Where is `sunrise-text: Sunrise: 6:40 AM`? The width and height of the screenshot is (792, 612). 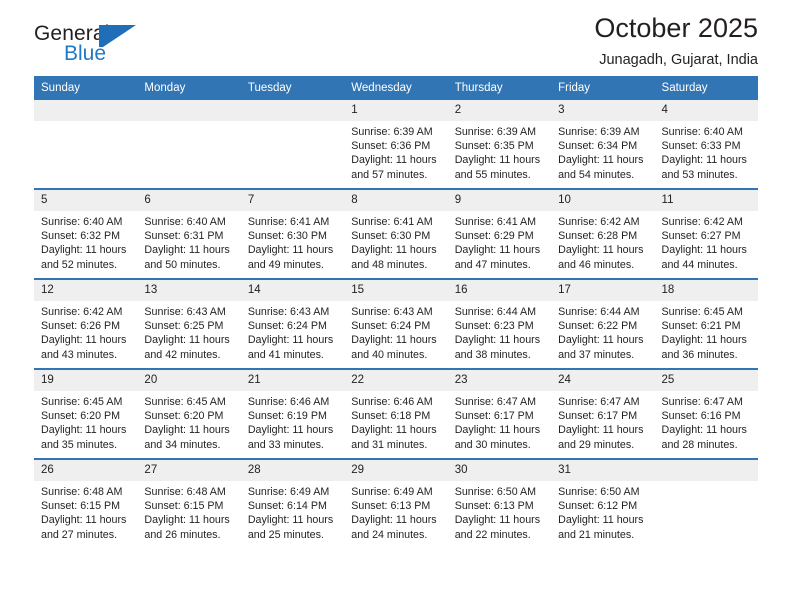 sunrise-text: Sunrise: 6:40 AM is located at coordinates (185, 222).